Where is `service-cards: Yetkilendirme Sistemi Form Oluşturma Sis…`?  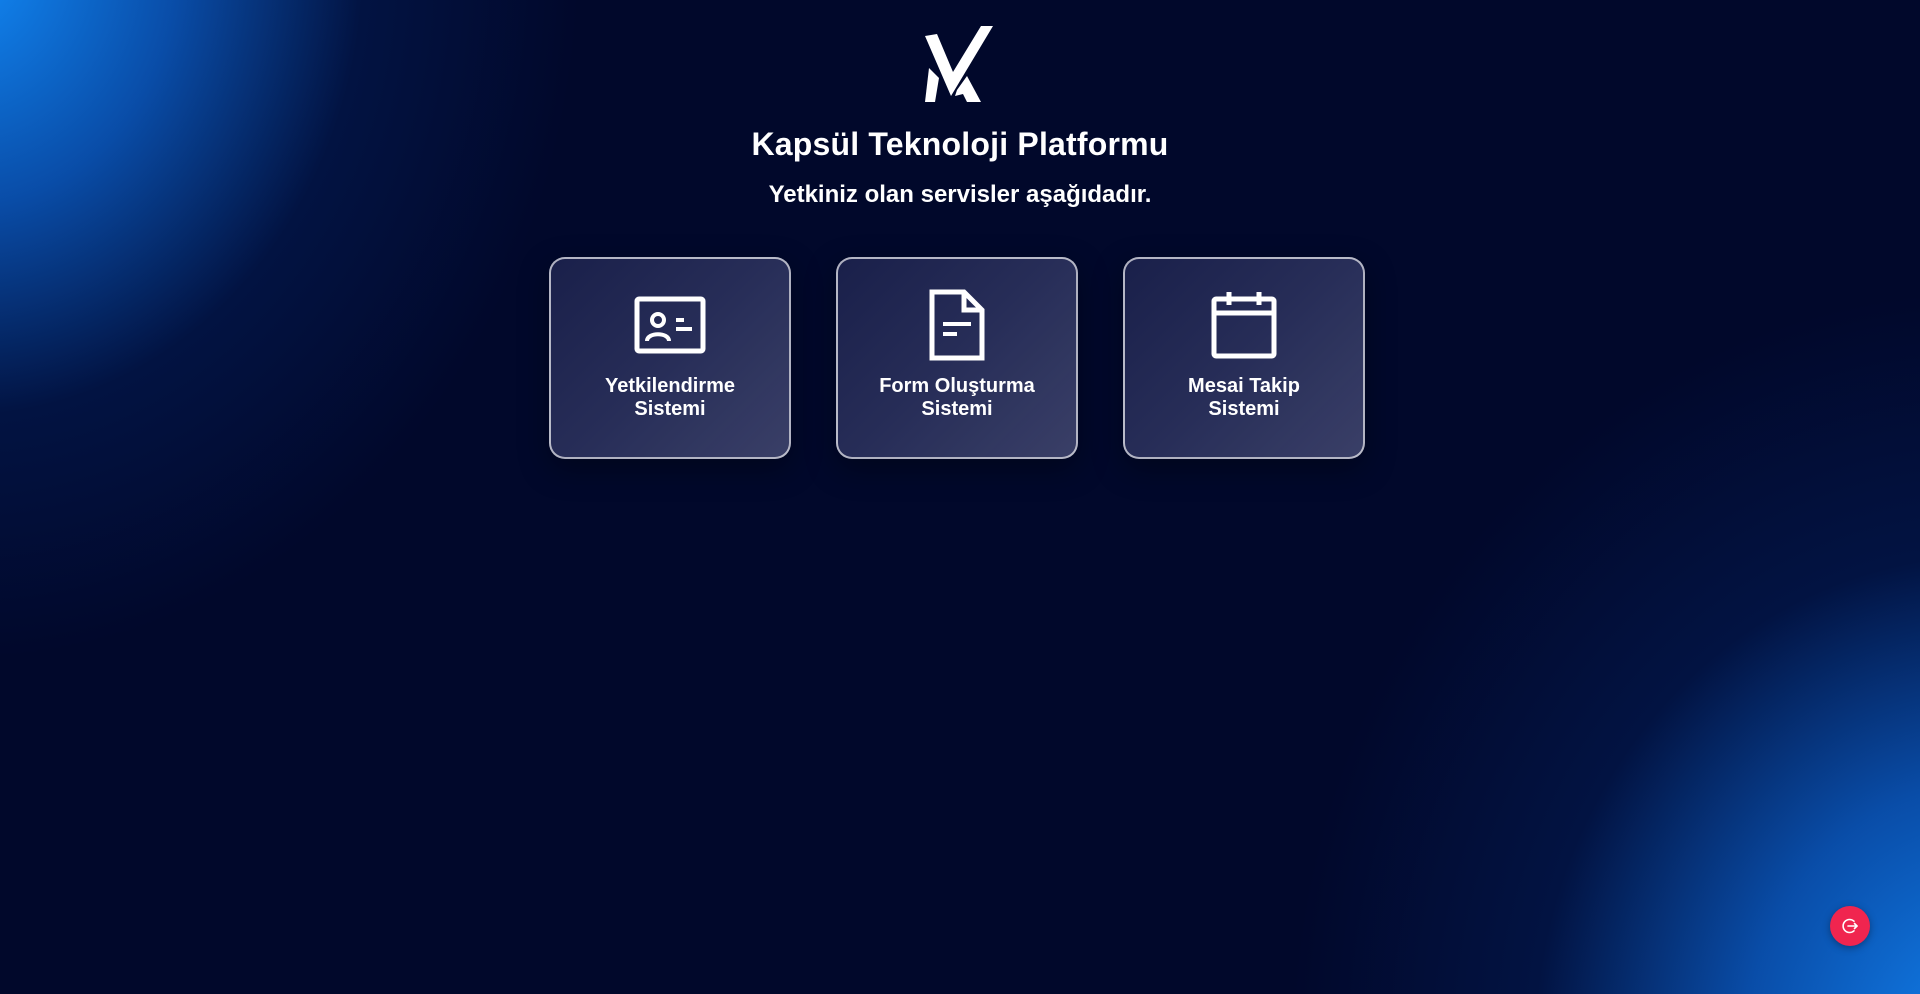 service-cards: Yetkilendirme Sistemi Form Oluşturma Sis… is located at coordinates (957, 358).